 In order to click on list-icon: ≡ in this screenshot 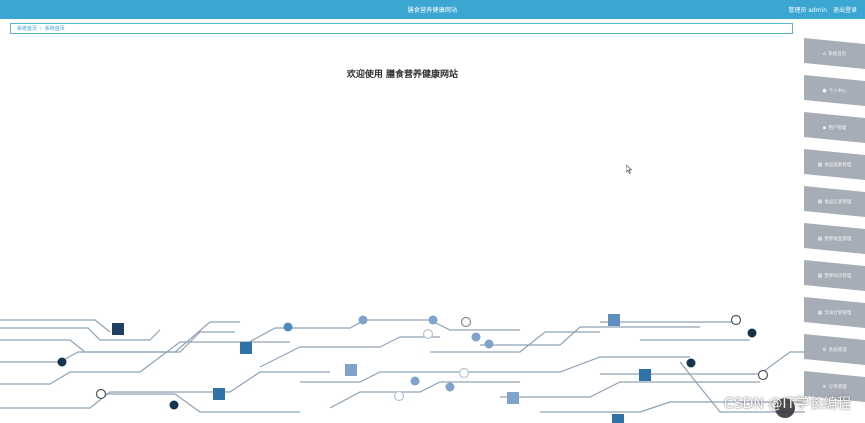, I will do `click(824, 386)`.